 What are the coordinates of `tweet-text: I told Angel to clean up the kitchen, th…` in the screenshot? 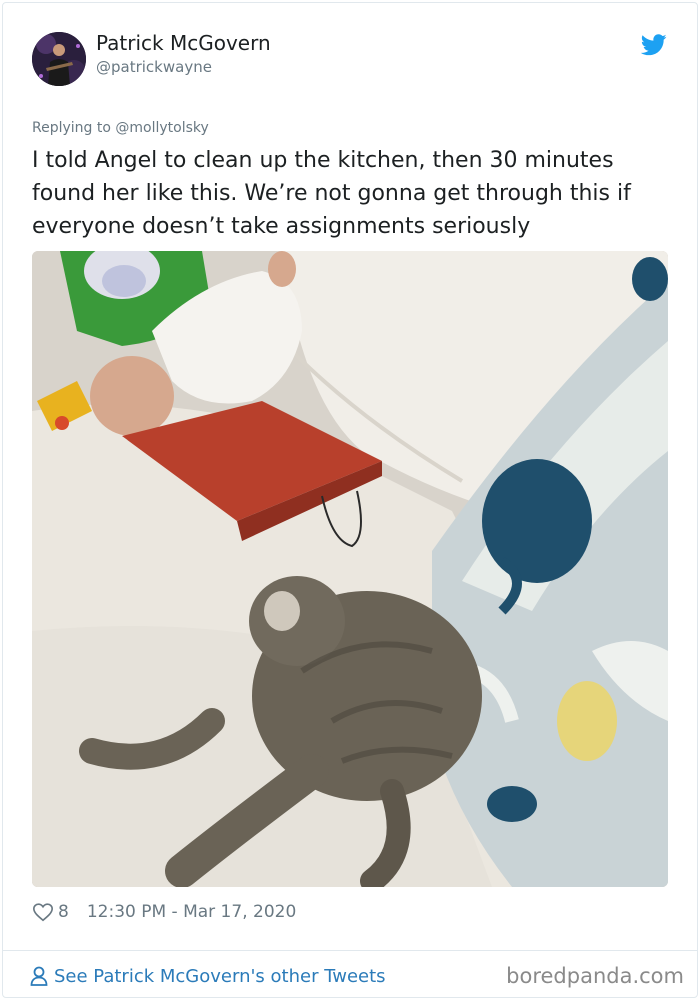 It's located at (331, 193).